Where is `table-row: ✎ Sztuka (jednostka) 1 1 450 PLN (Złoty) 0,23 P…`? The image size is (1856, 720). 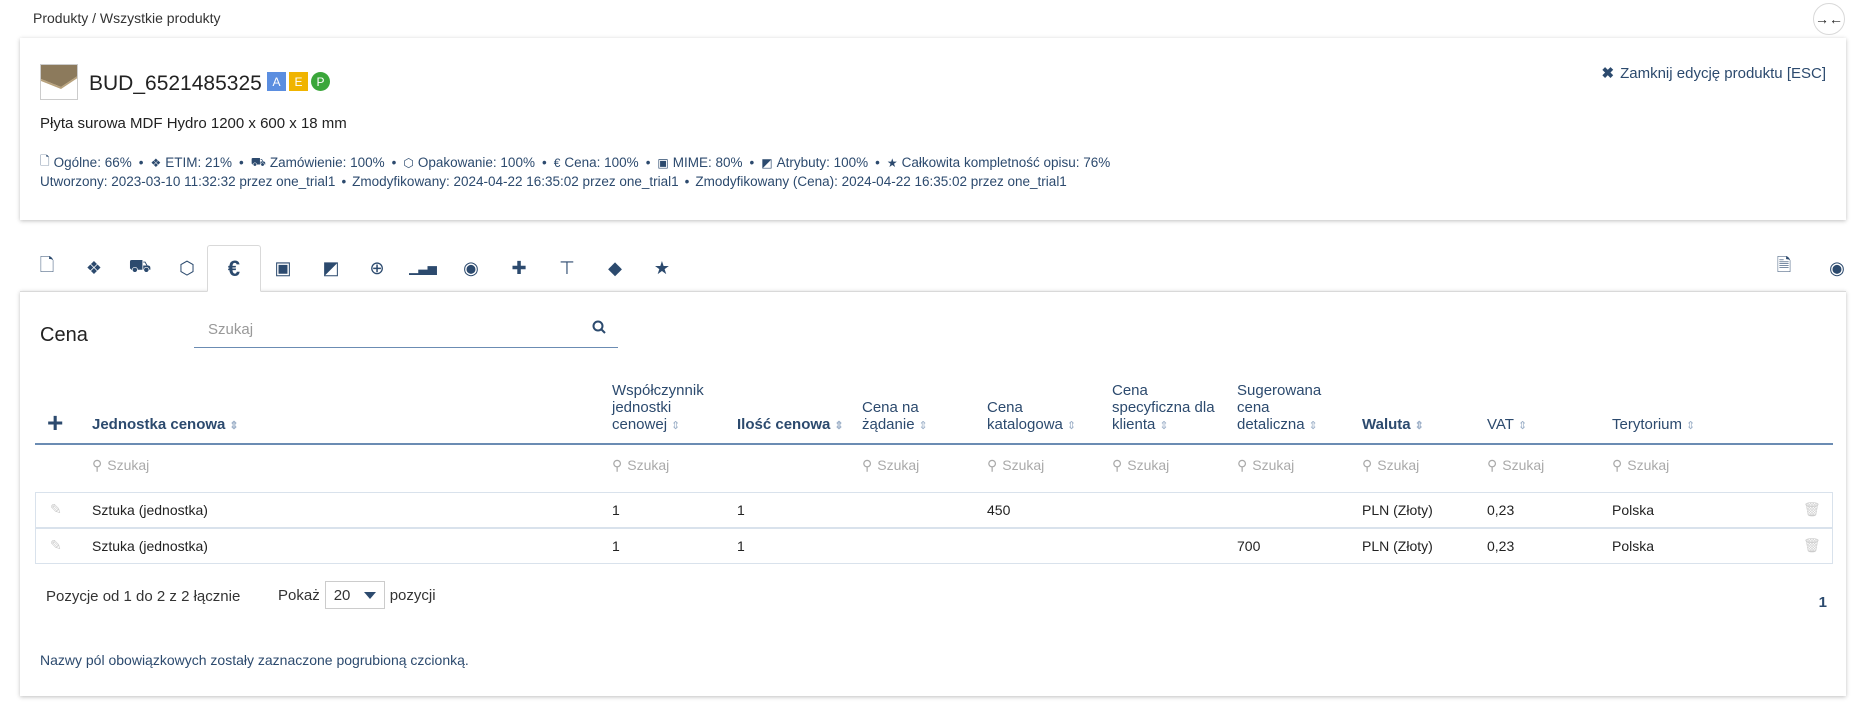 table-row: ✎ Sztuka (jednostka) 1 1 450 PLN (Złoty) 0,23 P… is located at coordinates (934, 510).